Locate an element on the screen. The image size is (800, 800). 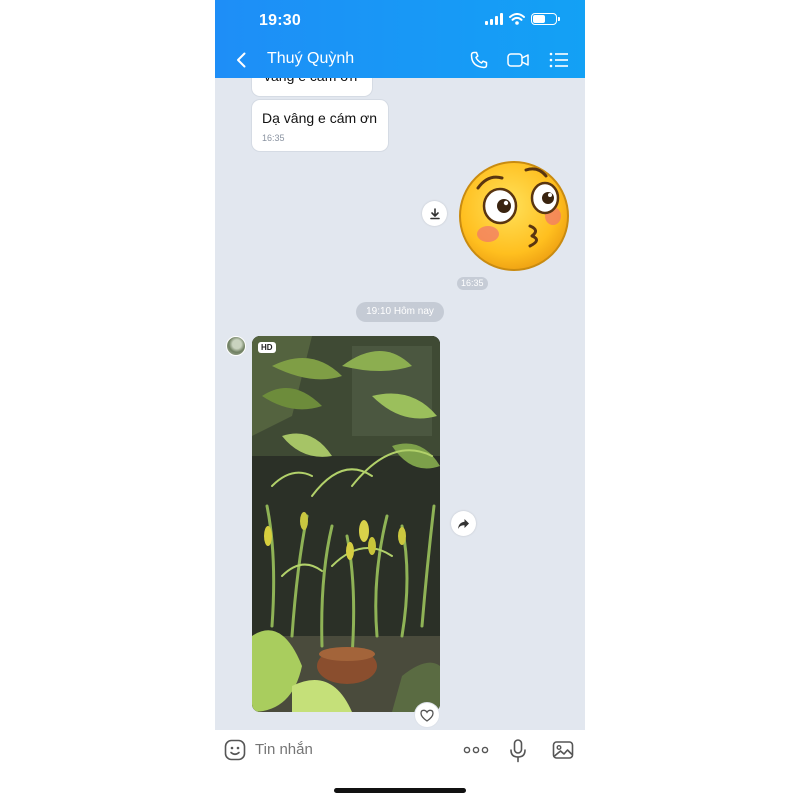
wifi-icon is located at coordinates (517, 19).